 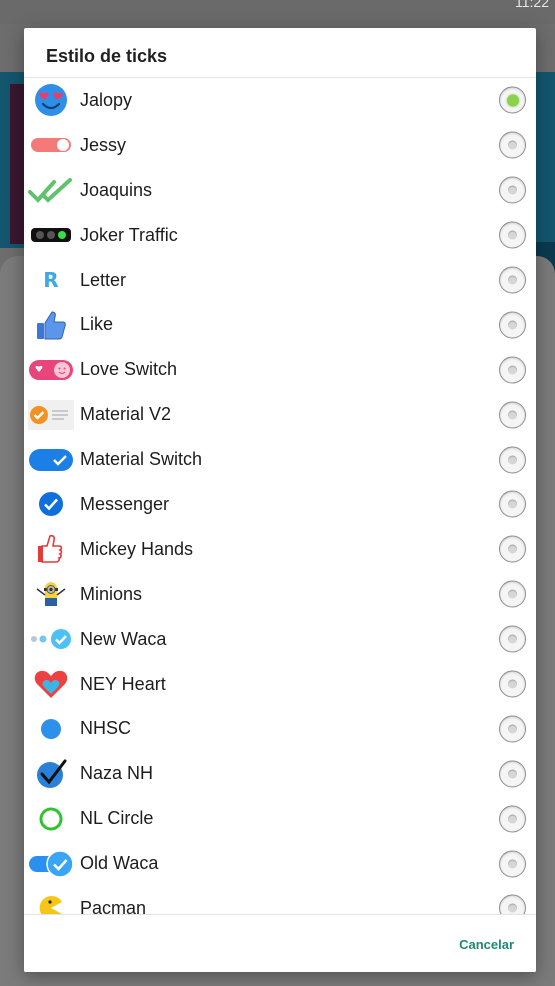 What do you see at coordinates (51, 415) in the screenshot?
I see `orange-check-lines-icon` at bounding box center [51, 415].